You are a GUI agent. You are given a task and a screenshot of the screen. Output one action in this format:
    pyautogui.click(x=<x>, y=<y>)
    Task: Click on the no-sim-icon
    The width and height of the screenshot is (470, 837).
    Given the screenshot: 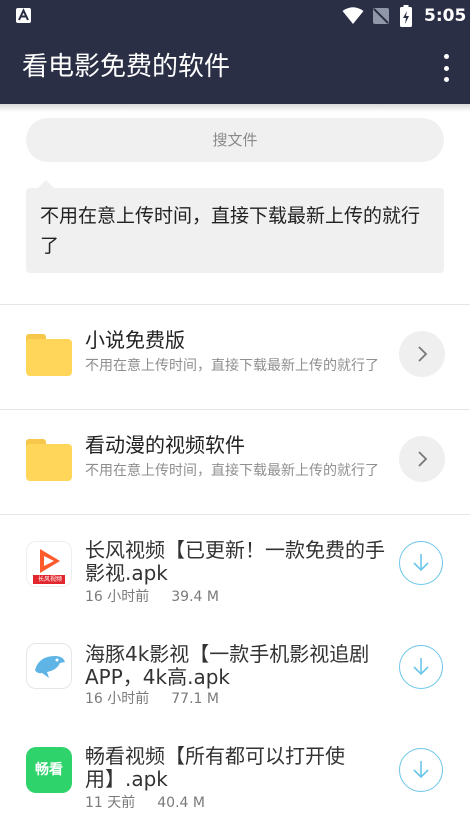 What is the action you would take?
    pyautogui.click(x=381, y=16)
    